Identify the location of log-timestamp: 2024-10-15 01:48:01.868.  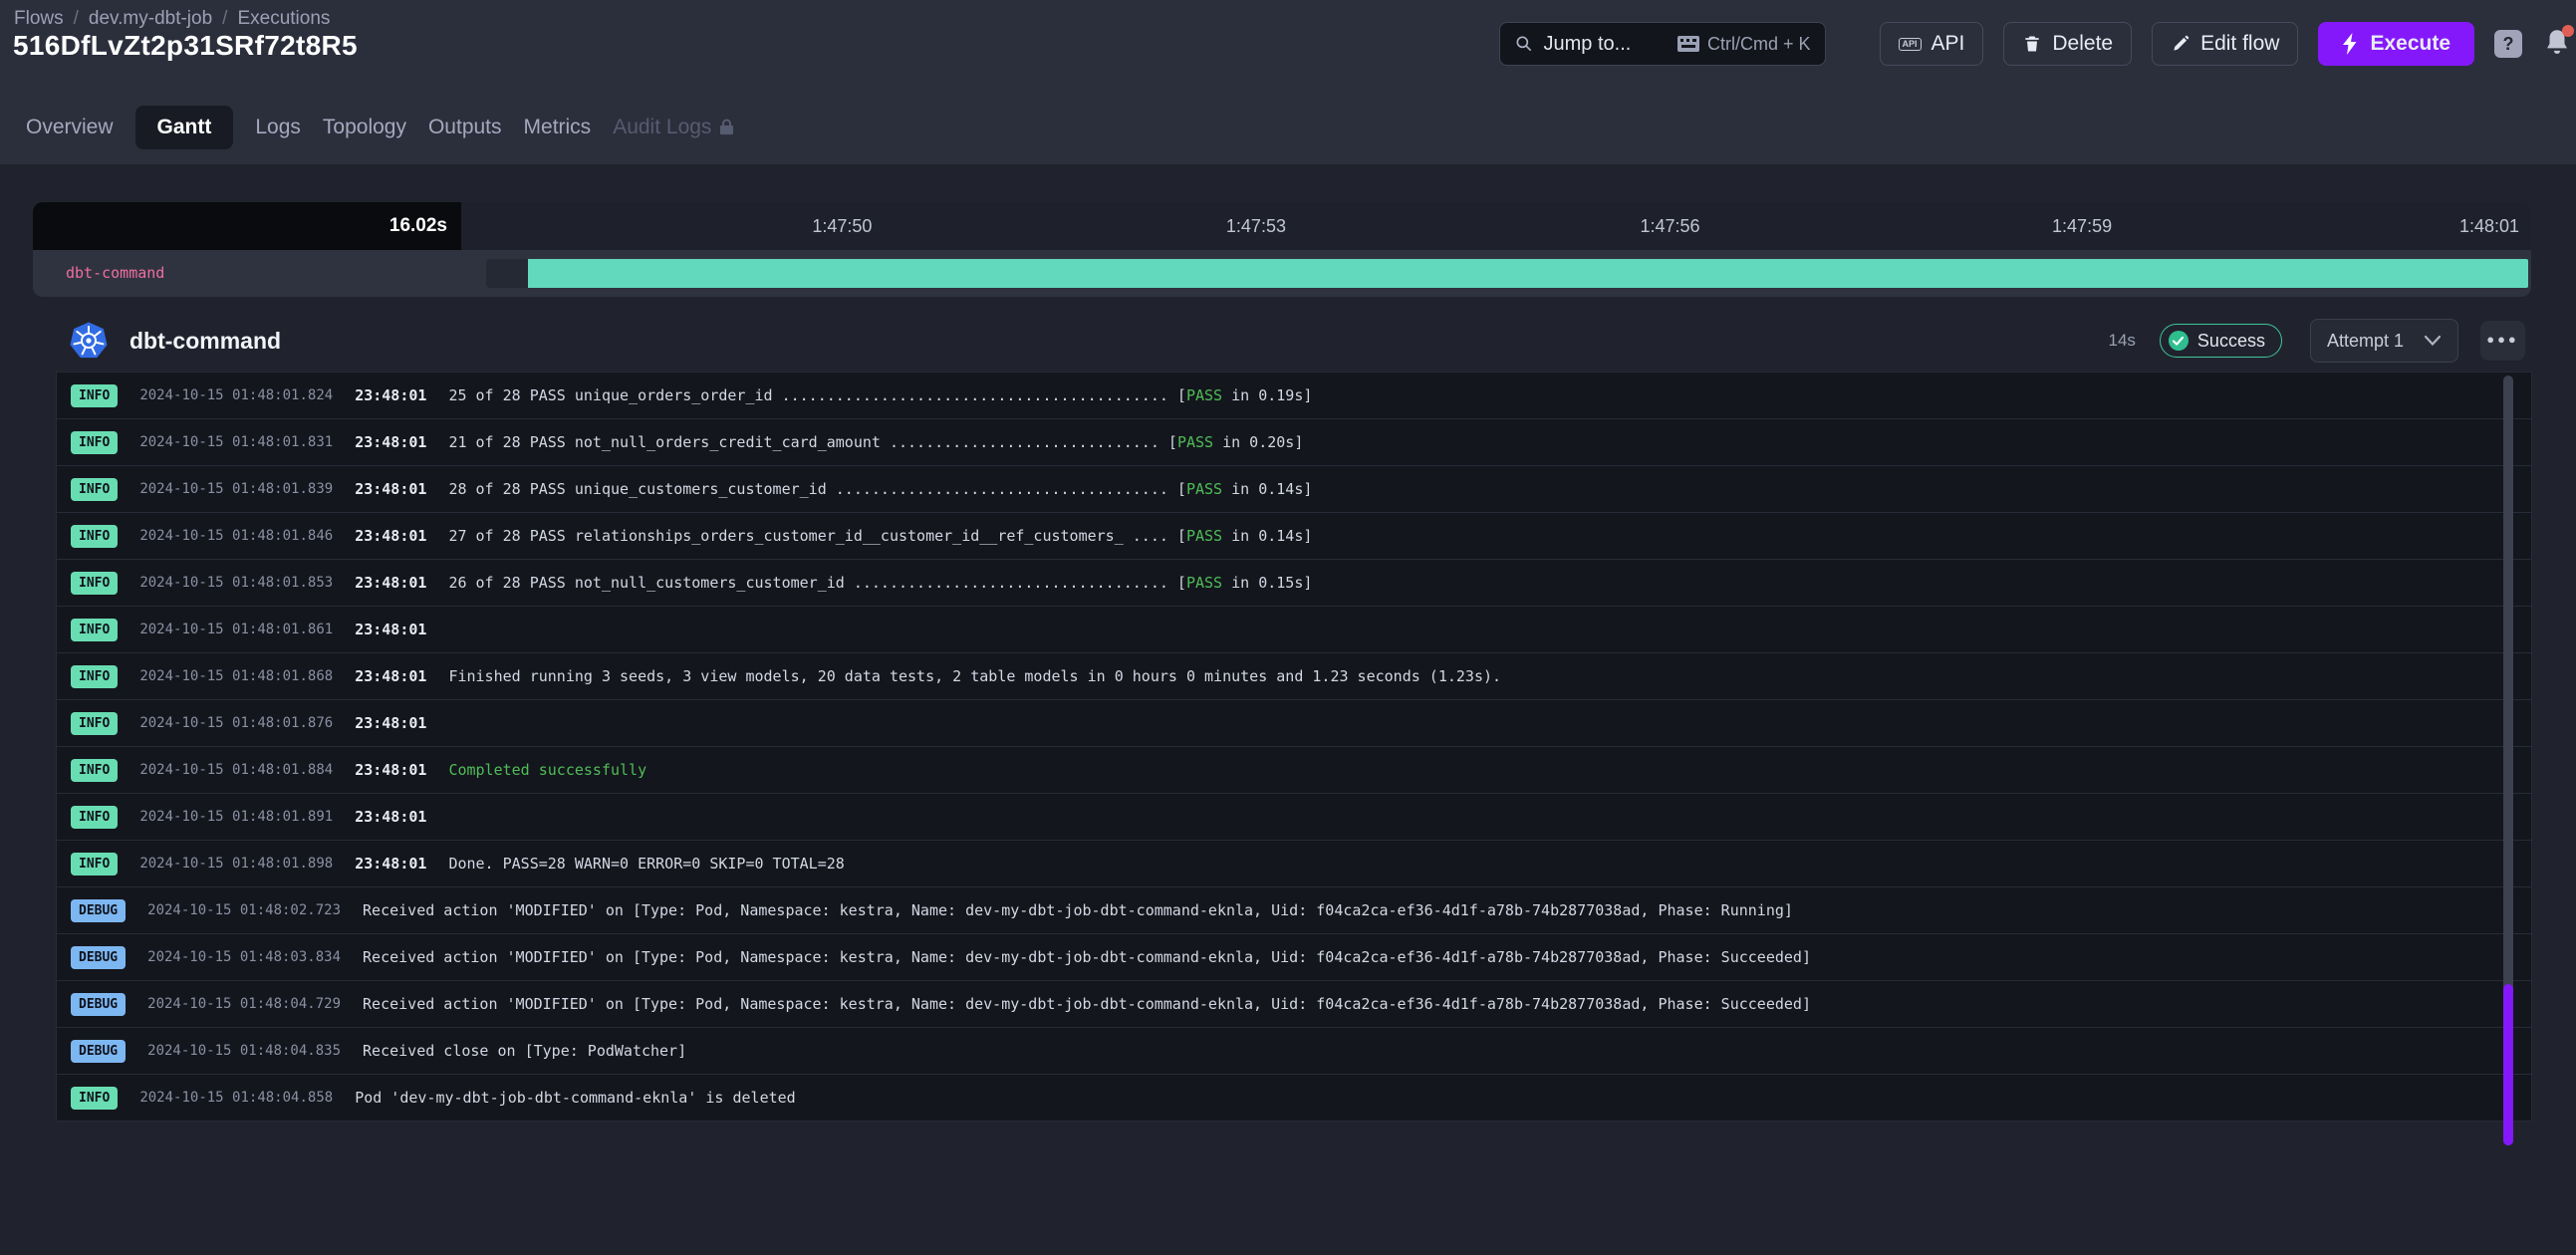
(236, 676).